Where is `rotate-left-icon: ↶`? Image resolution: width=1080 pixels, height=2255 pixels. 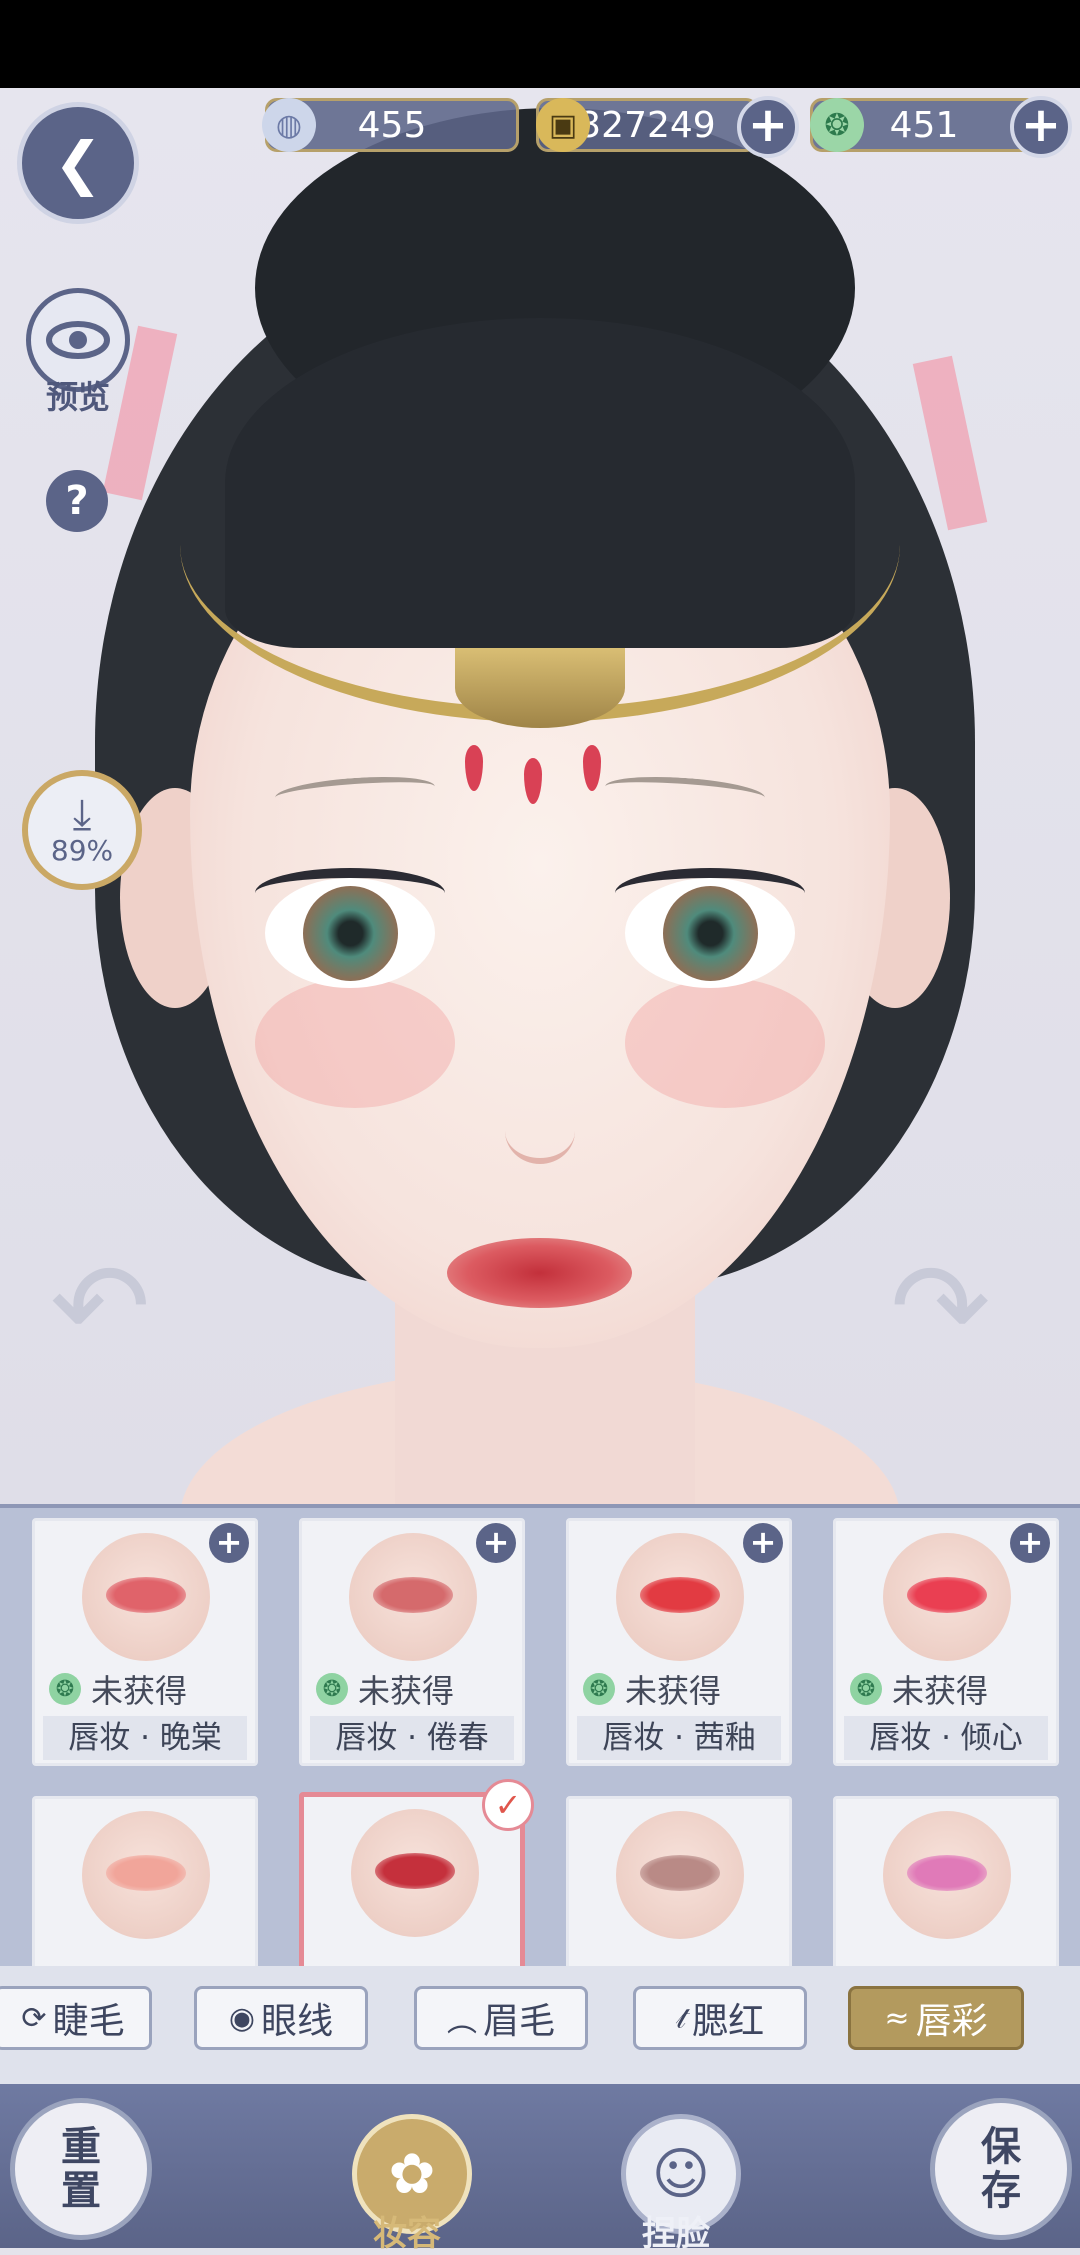 rotate-left-icon: ↶ is located at coordinates (100, 1308).